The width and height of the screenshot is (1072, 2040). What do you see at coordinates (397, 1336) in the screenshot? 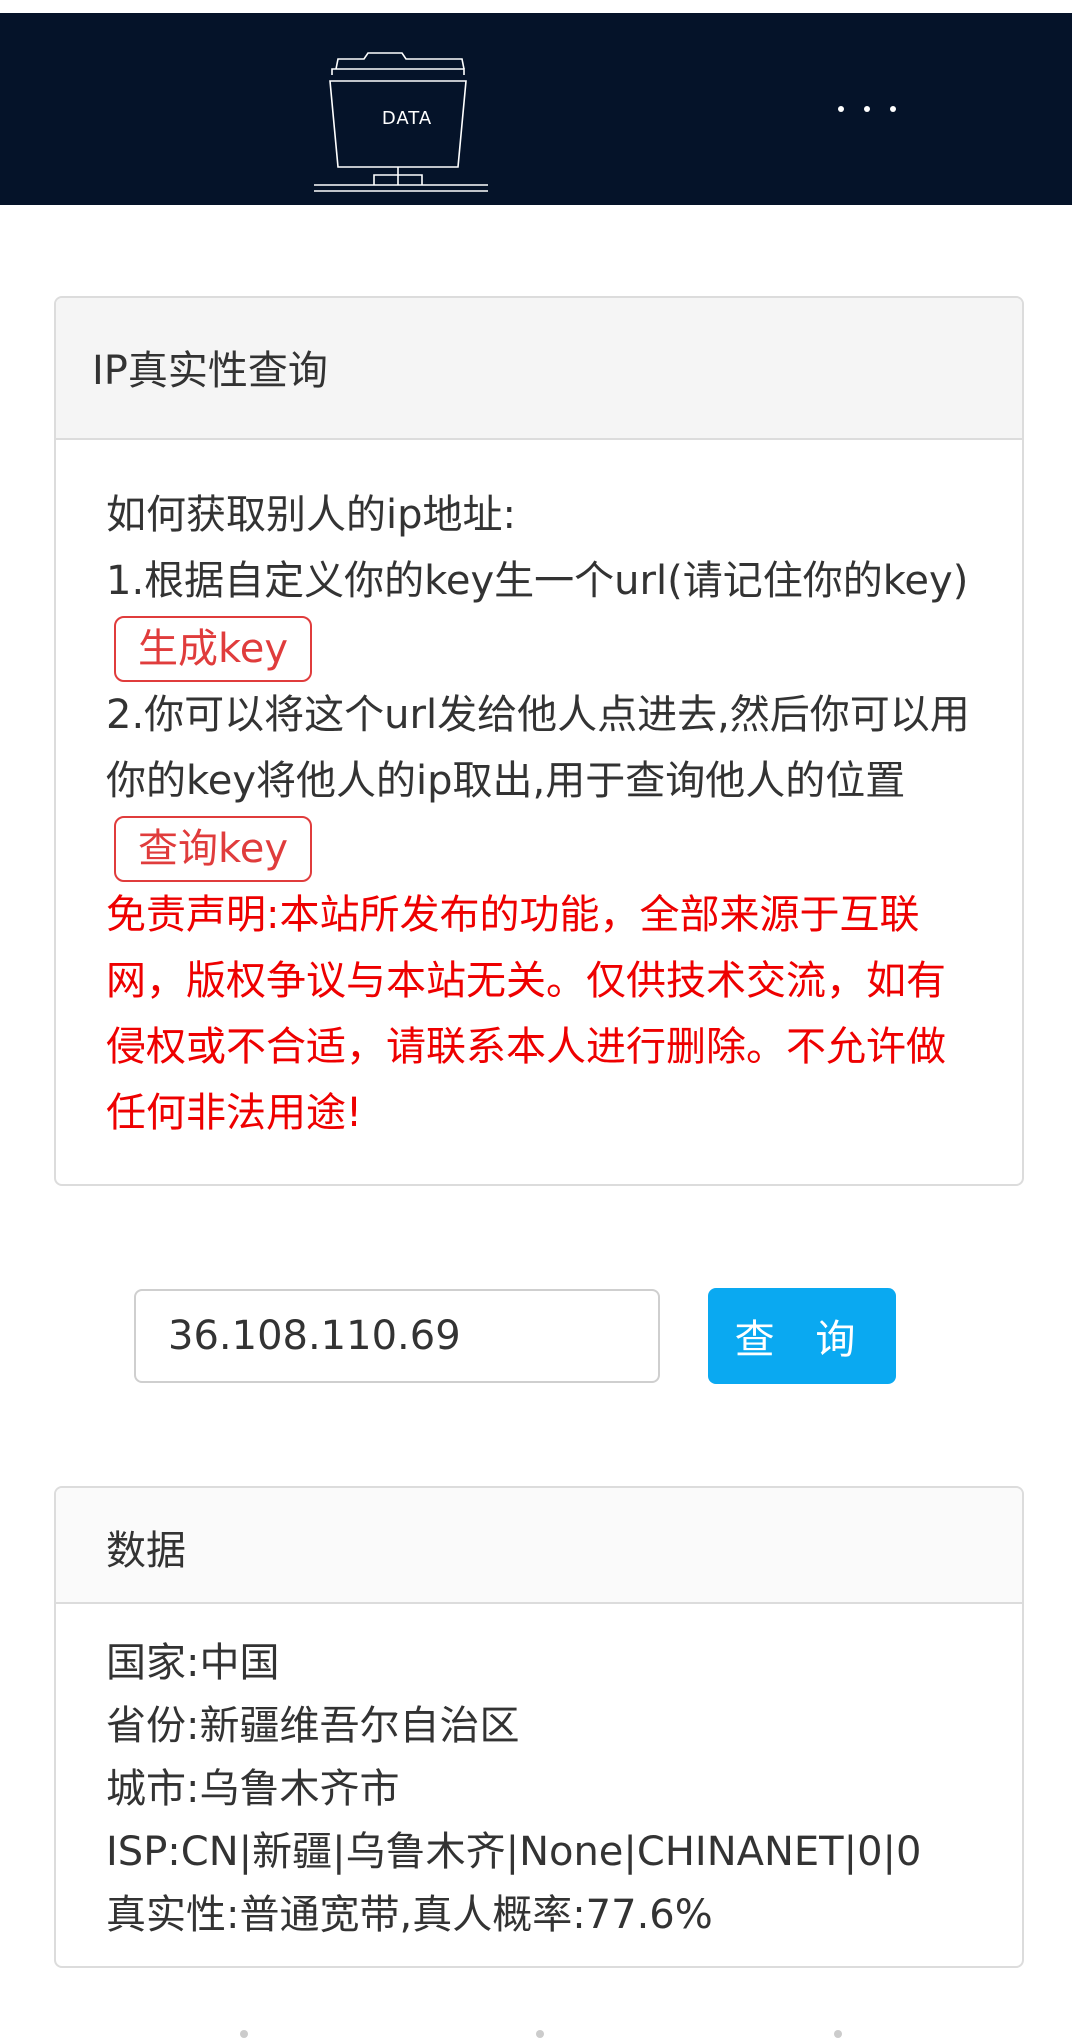
I see `ip-search-input` at bounding box center [397, 1336].